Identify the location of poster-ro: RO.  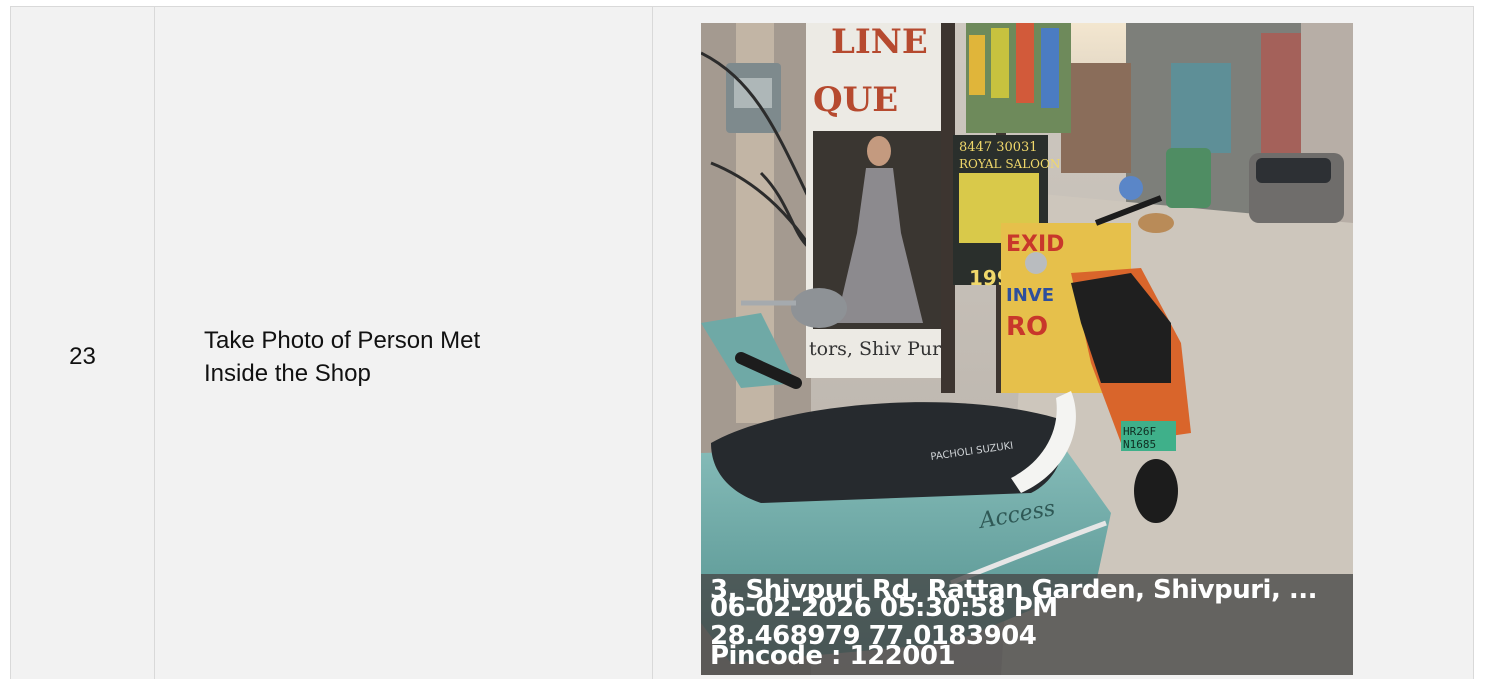
(1027, 327).